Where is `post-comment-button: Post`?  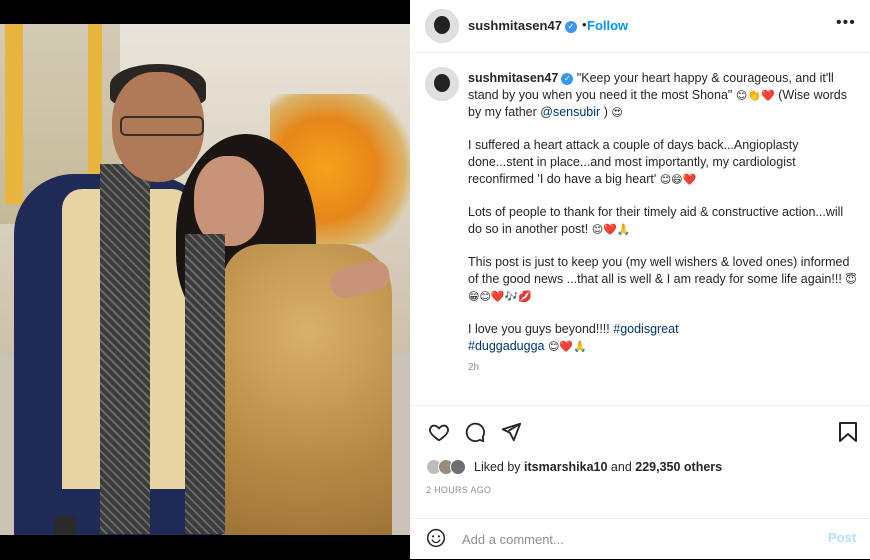 post-comment-button: Post is located at coordinates (842, 537).